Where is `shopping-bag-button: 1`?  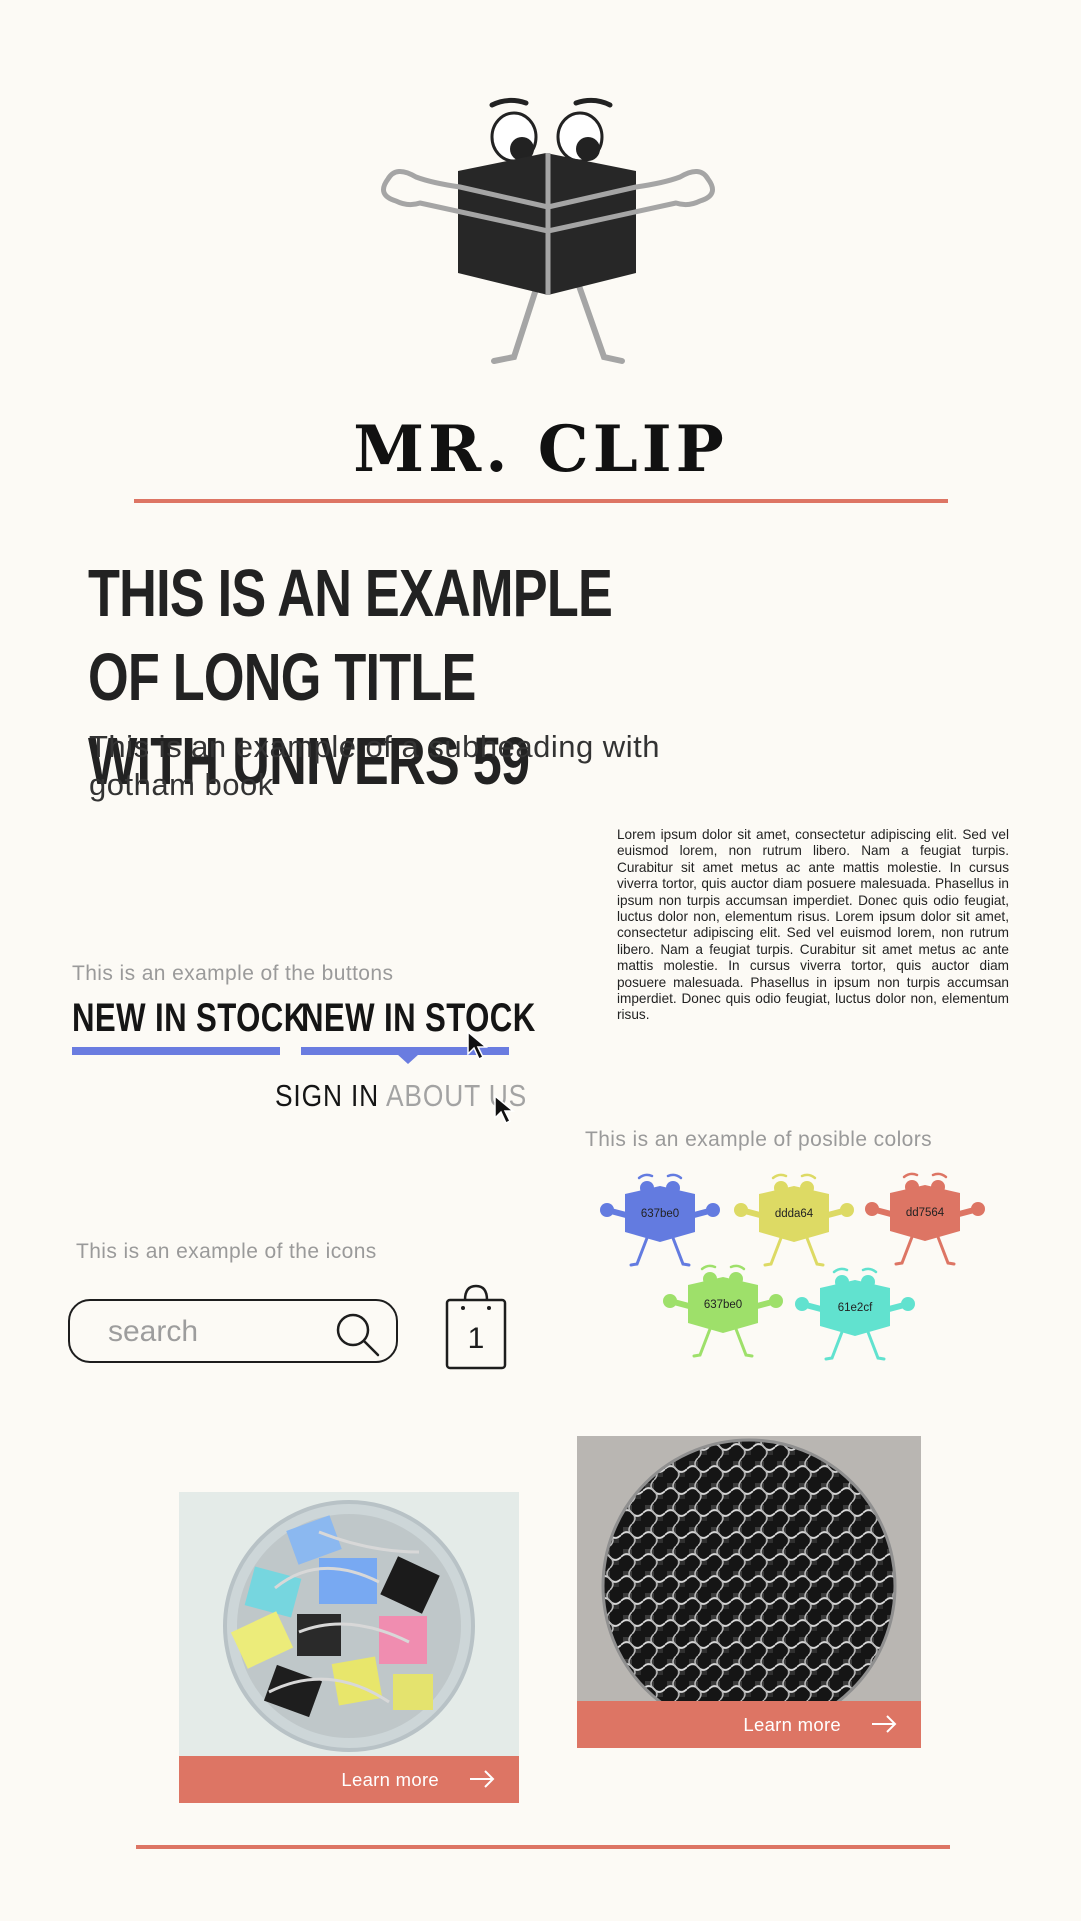
shopping-bag-button: 1 is located at coordinates (476, 1325).